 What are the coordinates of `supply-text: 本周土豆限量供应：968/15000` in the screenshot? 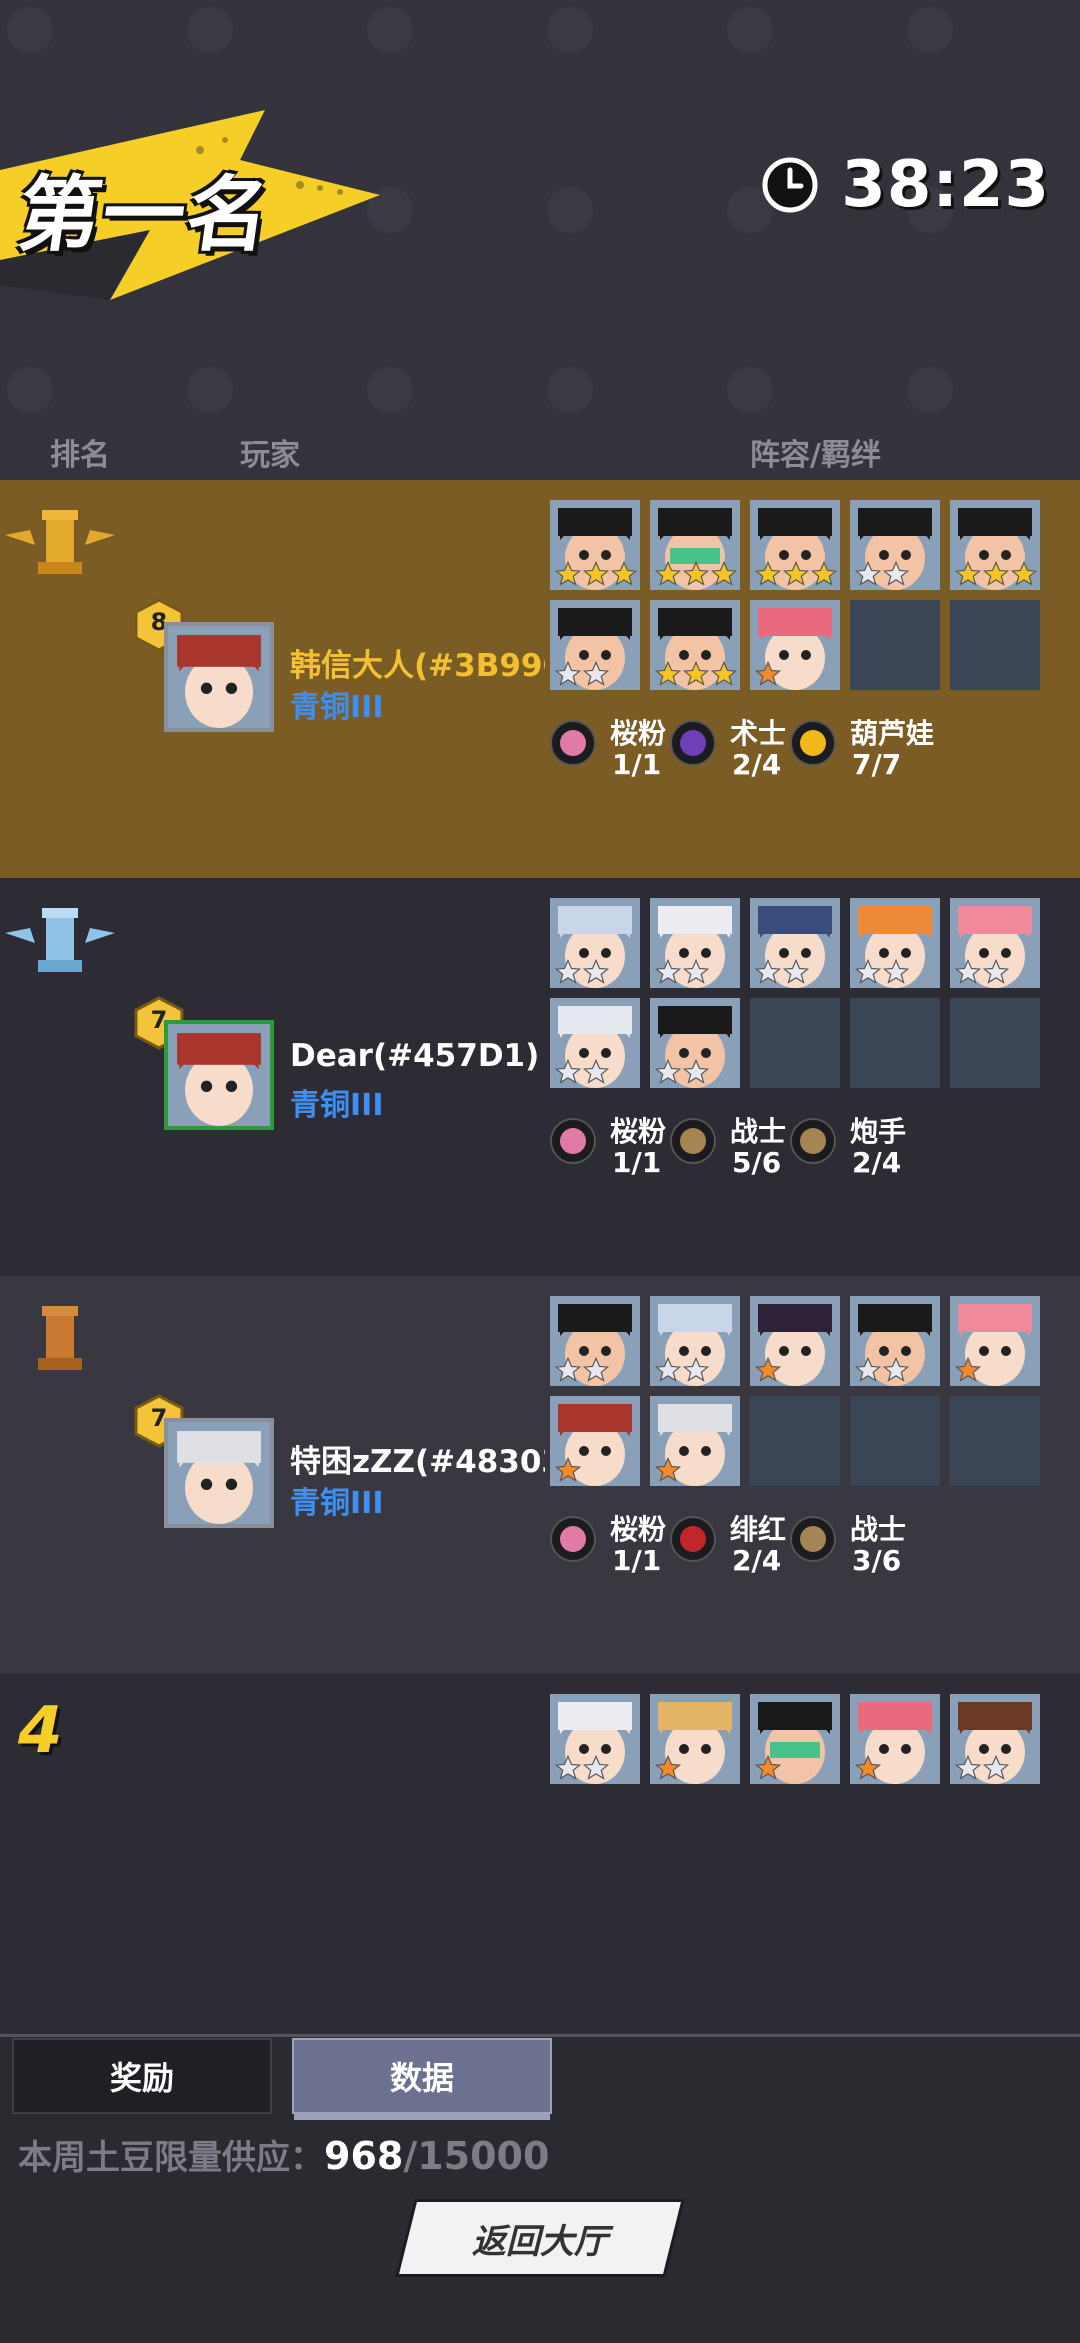 It's located at (283, 2154).